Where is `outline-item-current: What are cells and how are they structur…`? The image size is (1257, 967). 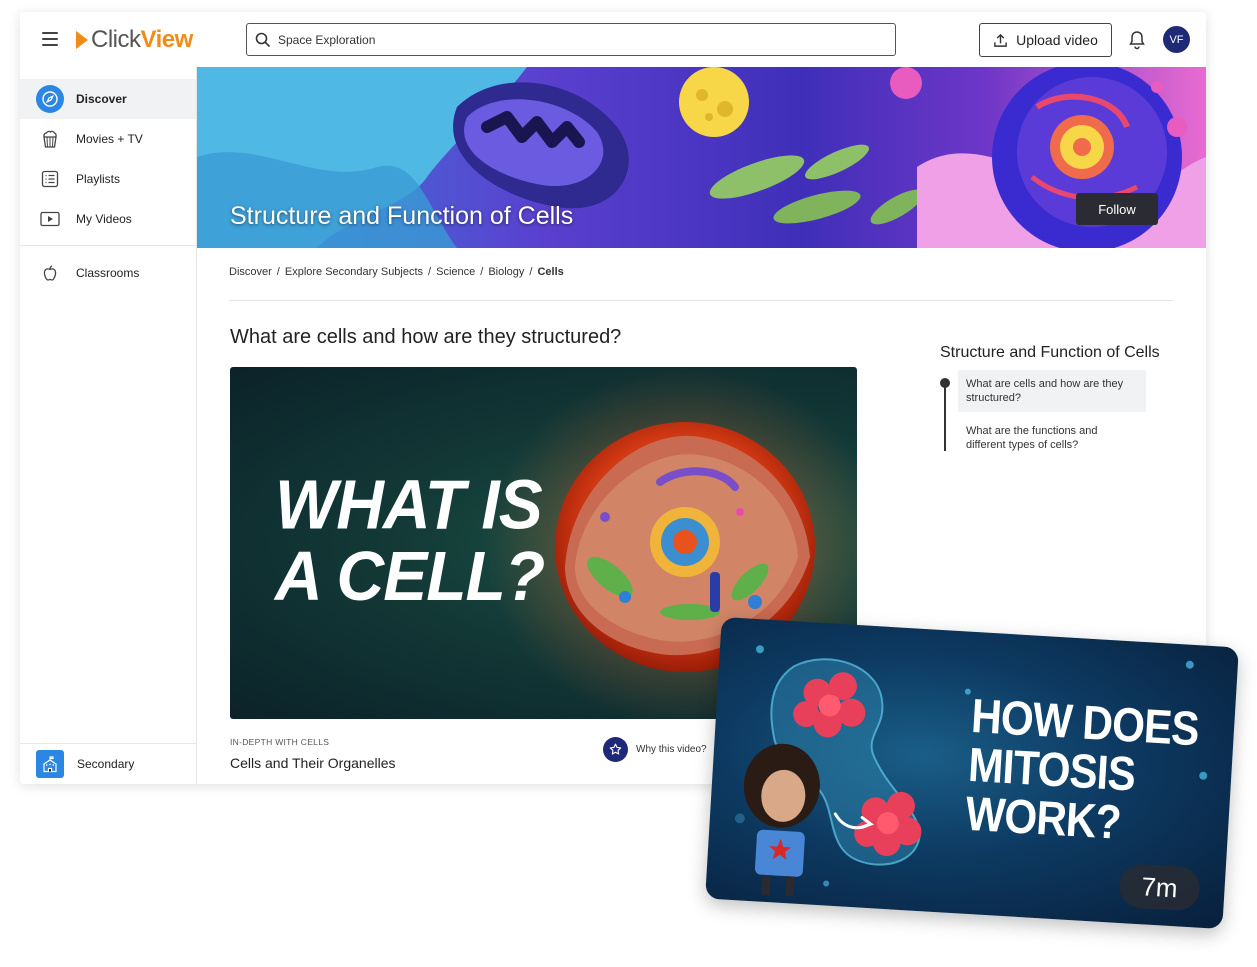 outline-item-current: What are cells and how are they structur… is located at coordinates (1052, 391).